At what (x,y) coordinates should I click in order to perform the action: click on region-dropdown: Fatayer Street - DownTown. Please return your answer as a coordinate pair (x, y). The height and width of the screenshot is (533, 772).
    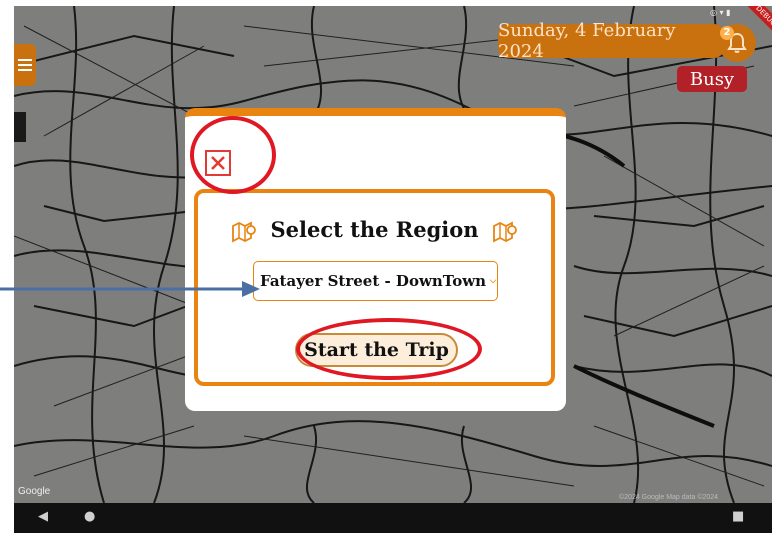
    Looking at the image, I should click on (375, 281).